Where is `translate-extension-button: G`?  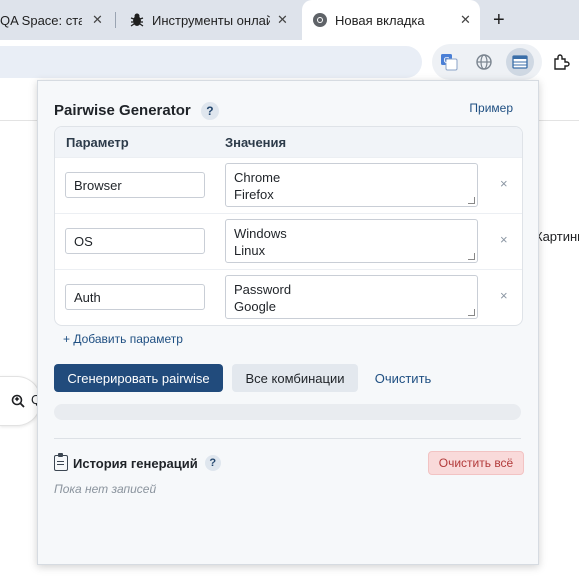
translate-extension-button: G is located at coordinates (449, 62).